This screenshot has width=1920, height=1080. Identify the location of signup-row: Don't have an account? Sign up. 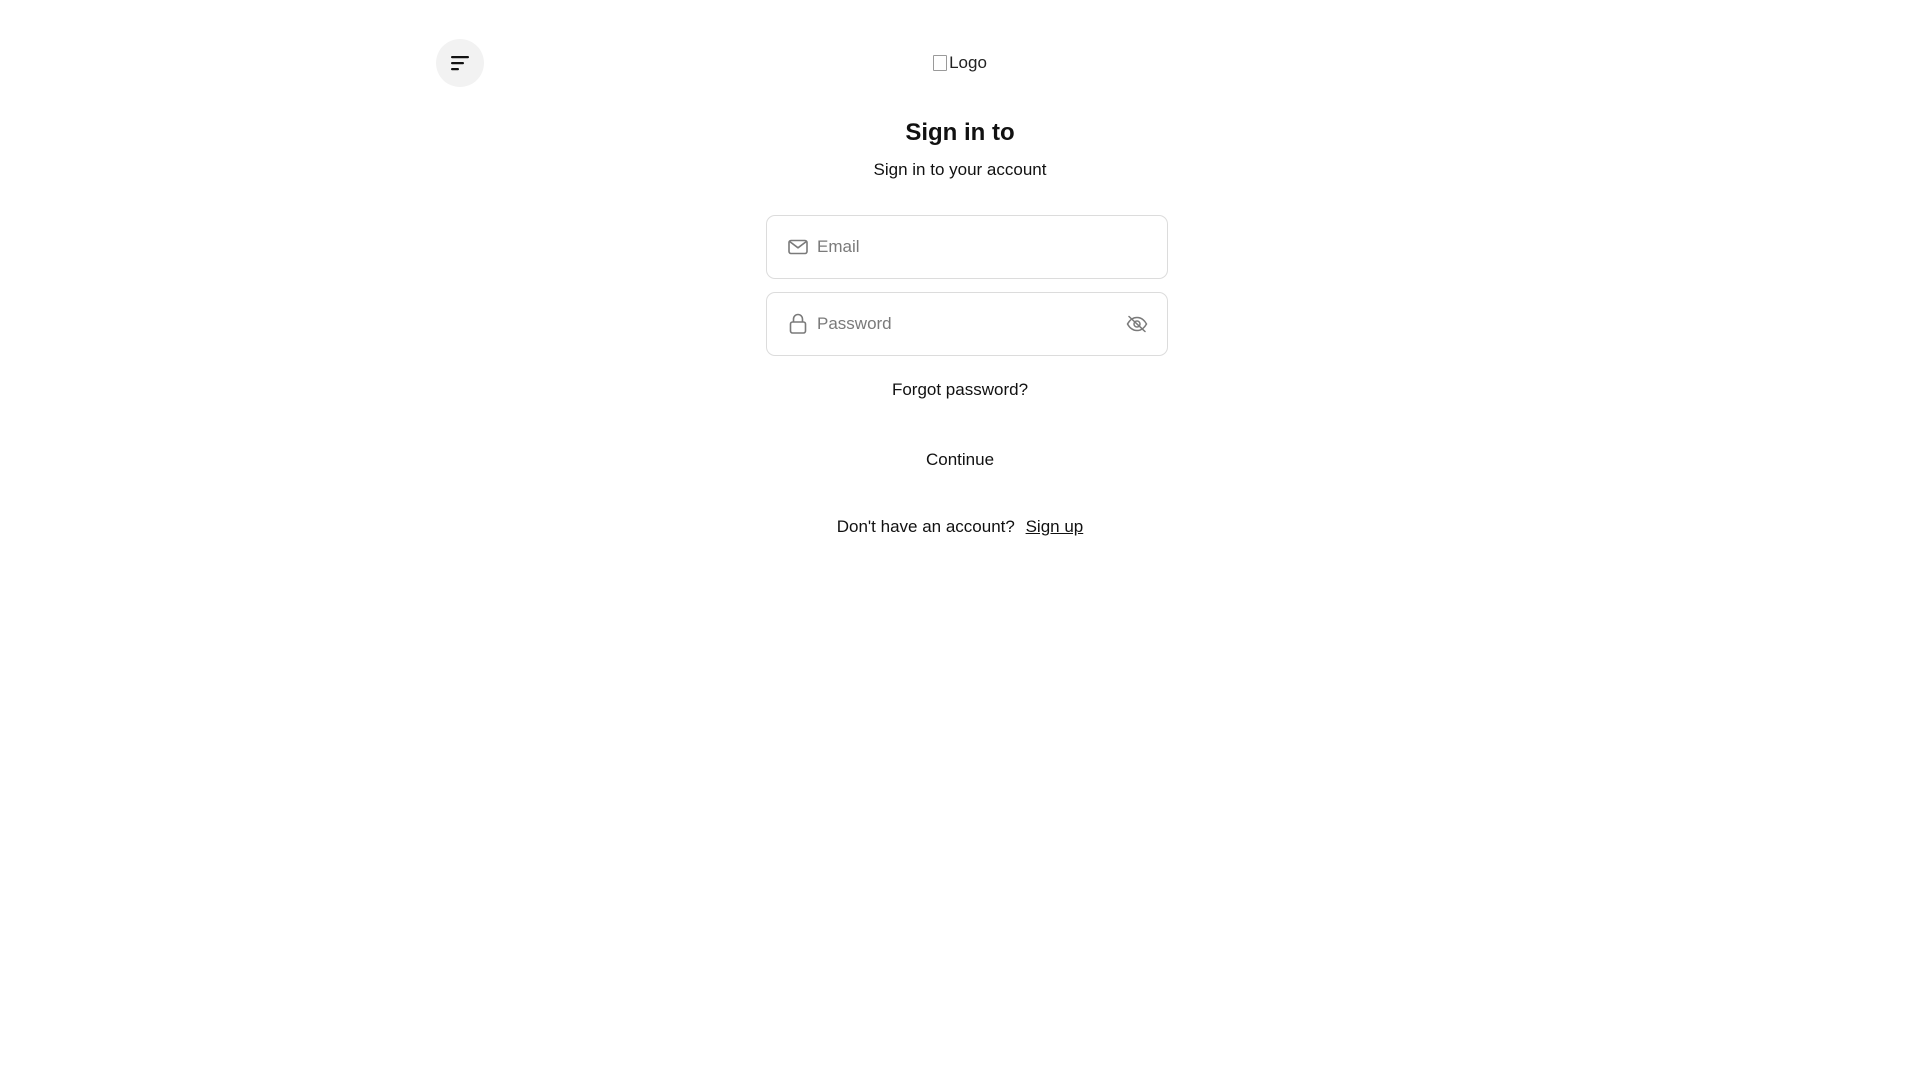
(960, 527).